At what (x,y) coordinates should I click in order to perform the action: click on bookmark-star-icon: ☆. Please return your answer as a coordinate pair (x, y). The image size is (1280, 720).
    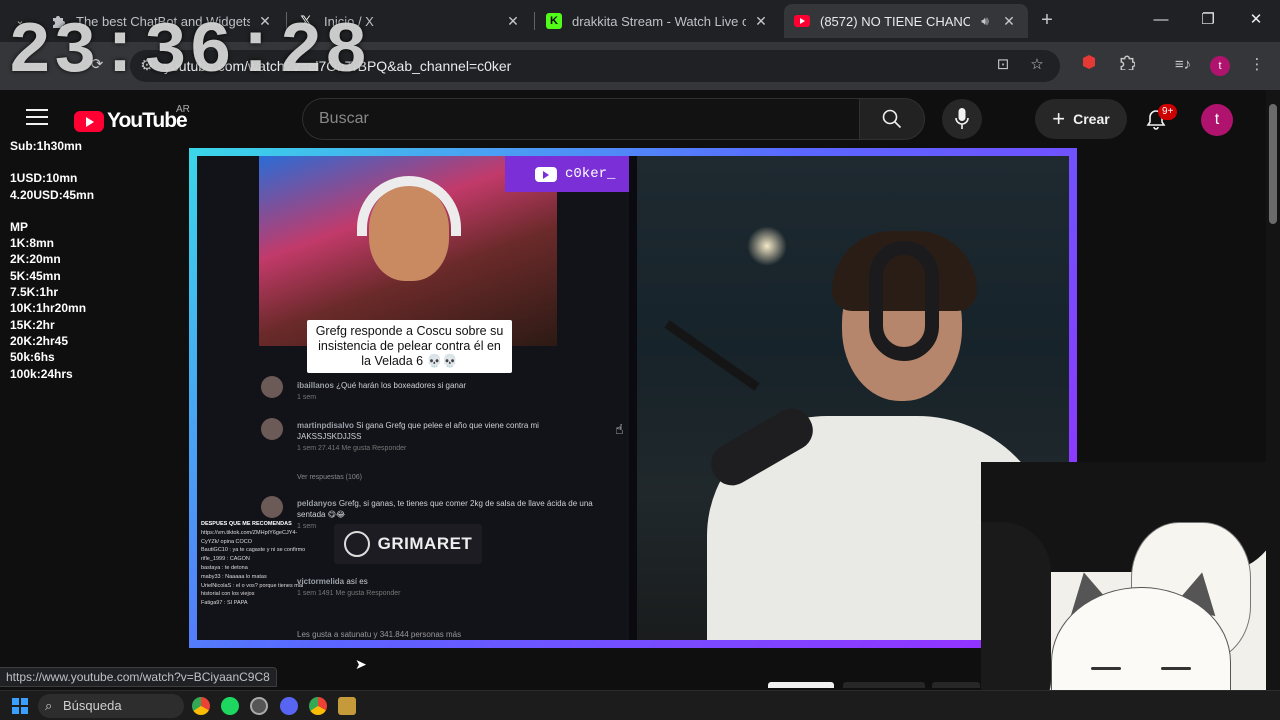
    Looking at the image, I should click on (1037, 65).